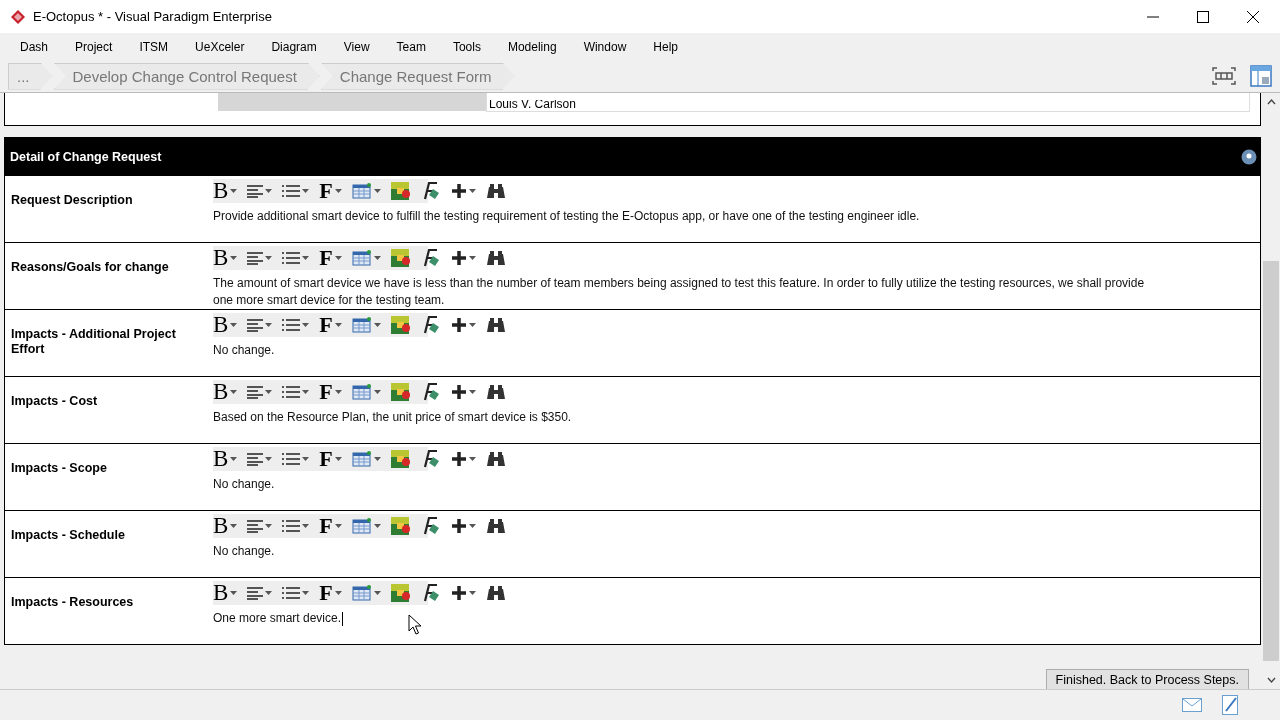 This screenshot has width=1280, height=720. Describe the element at coordinates (220, 46) in the screenshot. I see `menu-item: UeXceler` at that location.